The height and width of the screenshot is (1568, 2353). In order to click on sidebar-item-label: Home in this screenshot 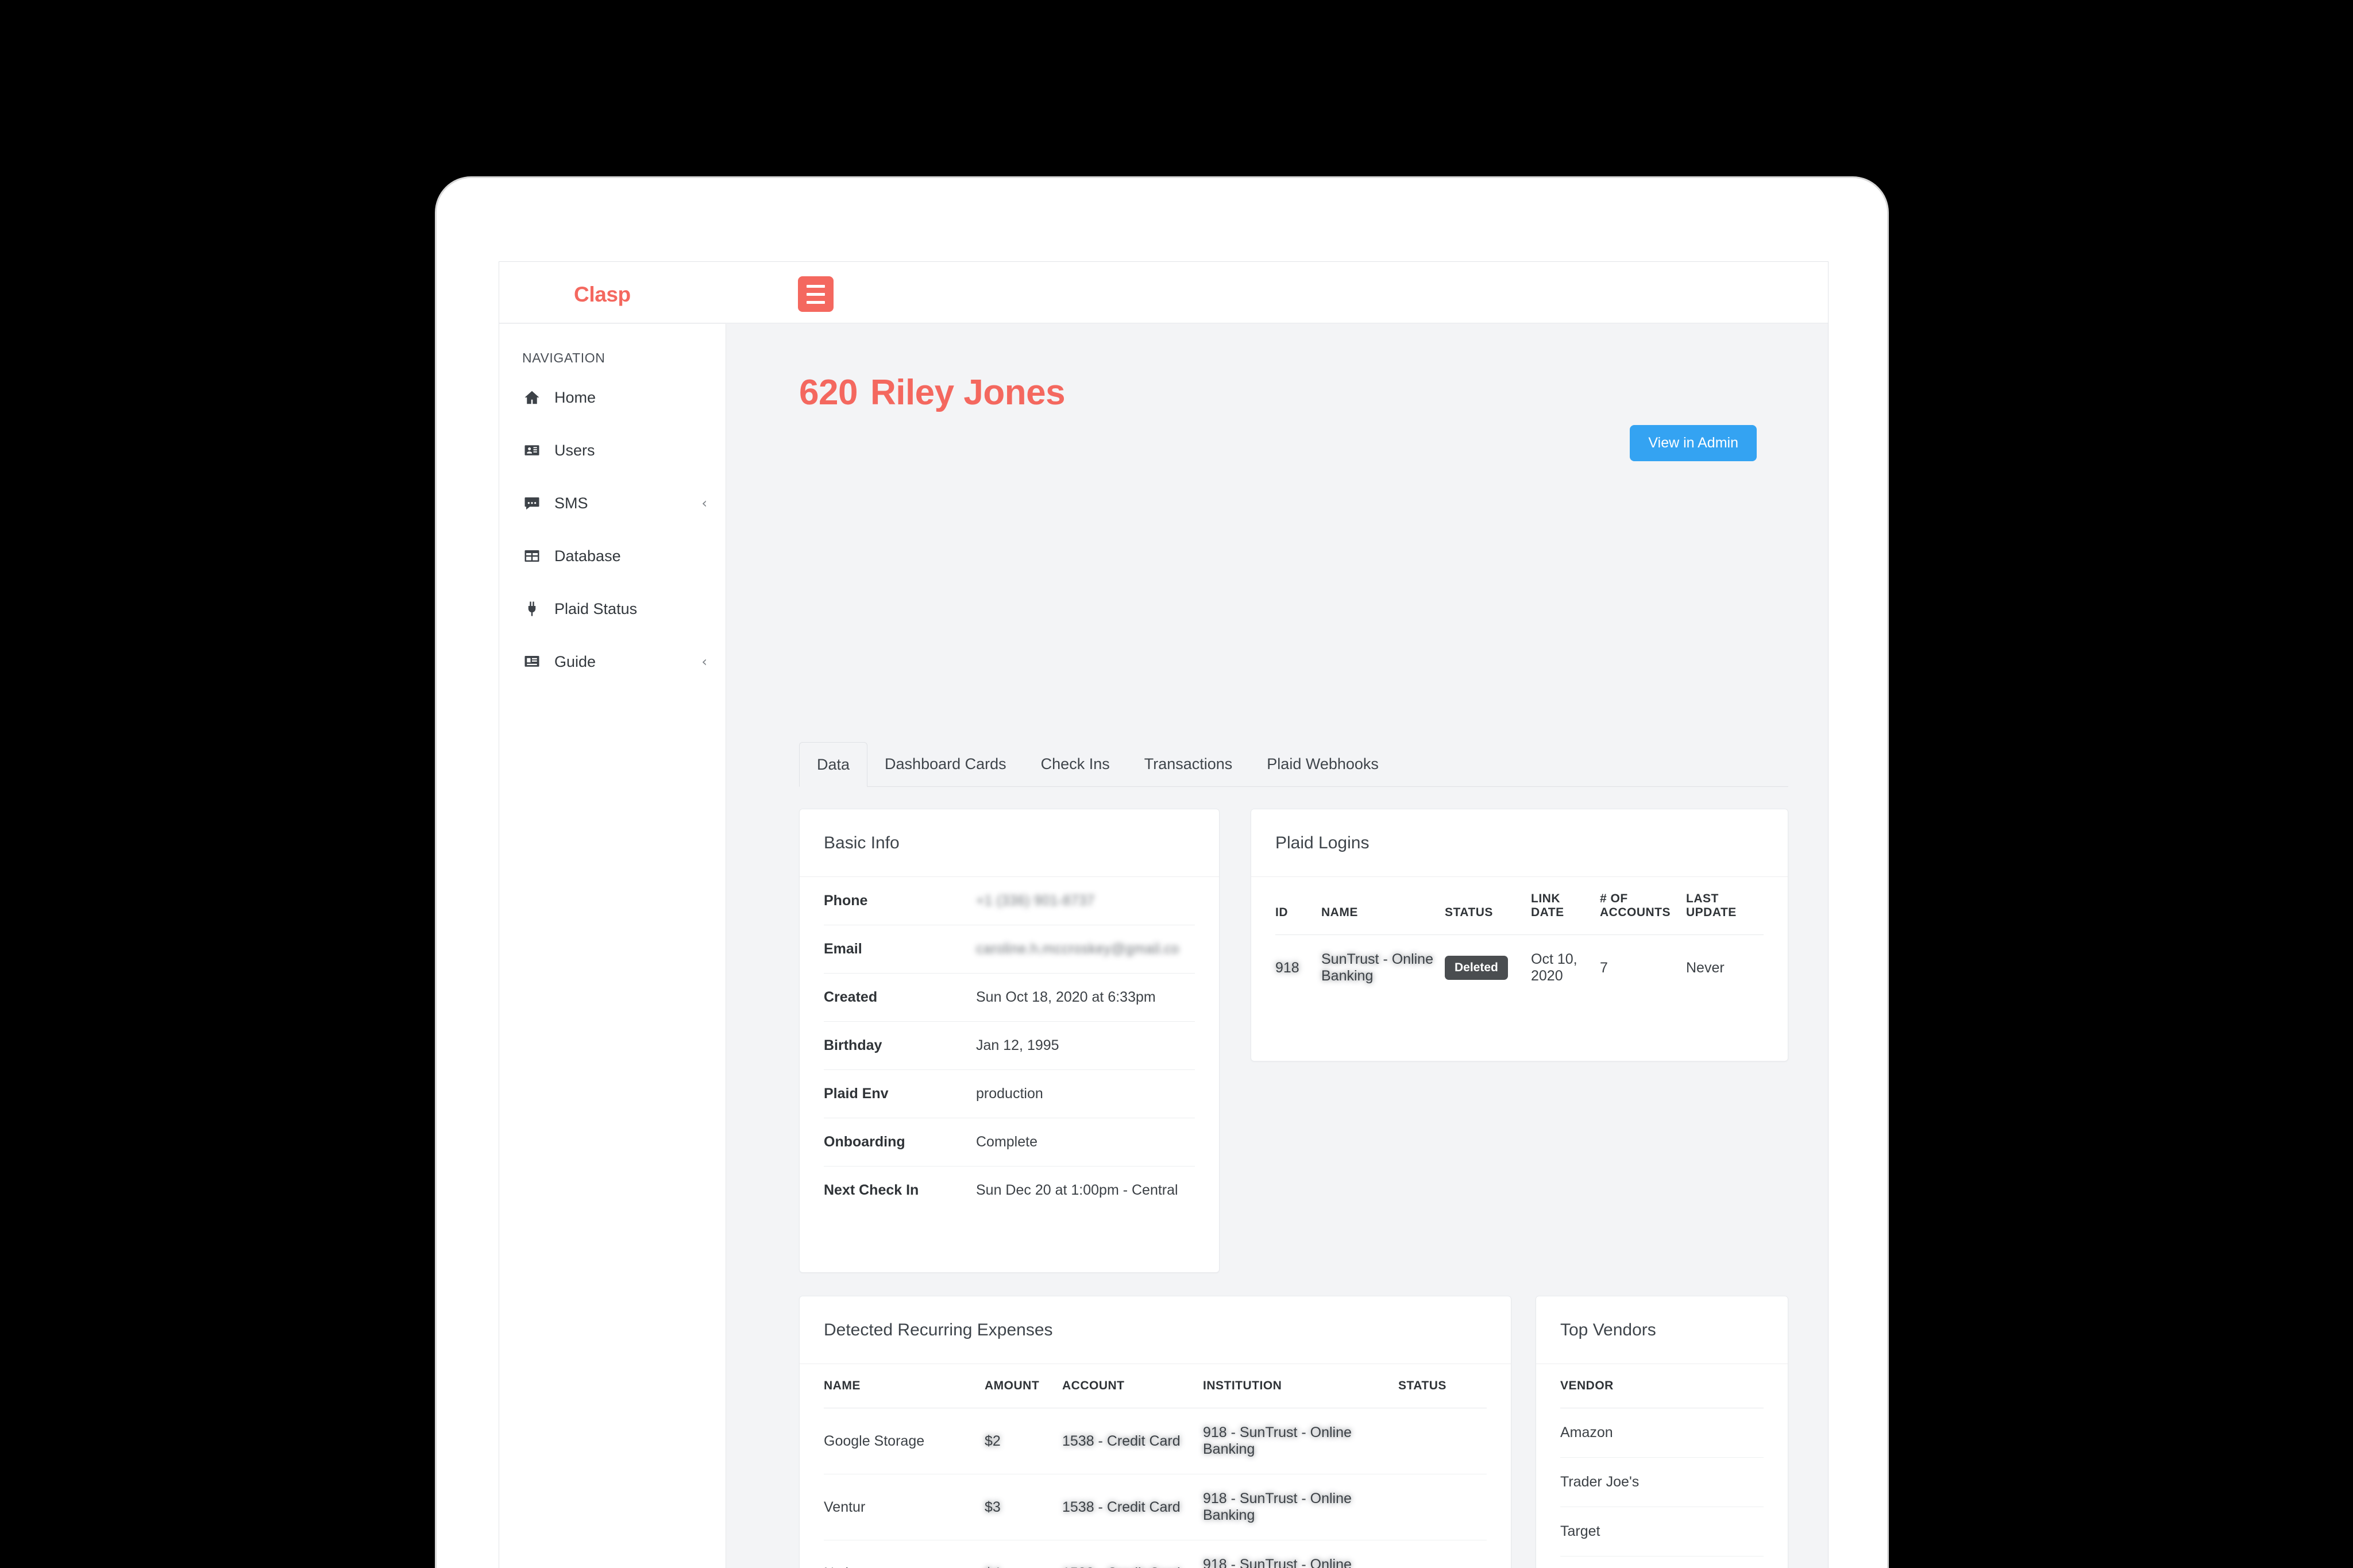, I will do `click(575, 398)`.